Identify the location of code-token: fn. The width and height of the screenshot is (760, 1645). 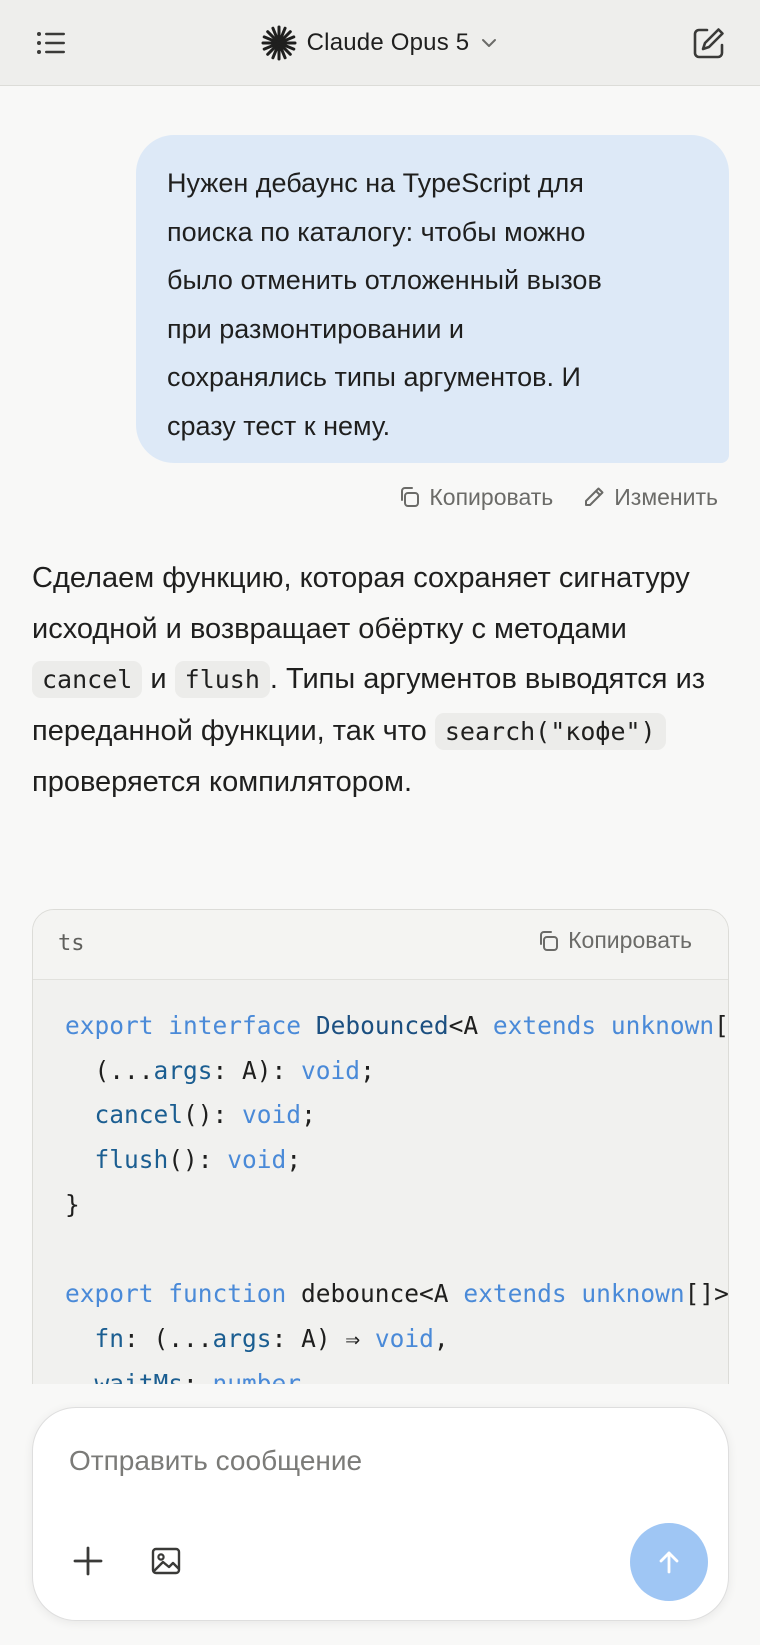
(109, 1338).